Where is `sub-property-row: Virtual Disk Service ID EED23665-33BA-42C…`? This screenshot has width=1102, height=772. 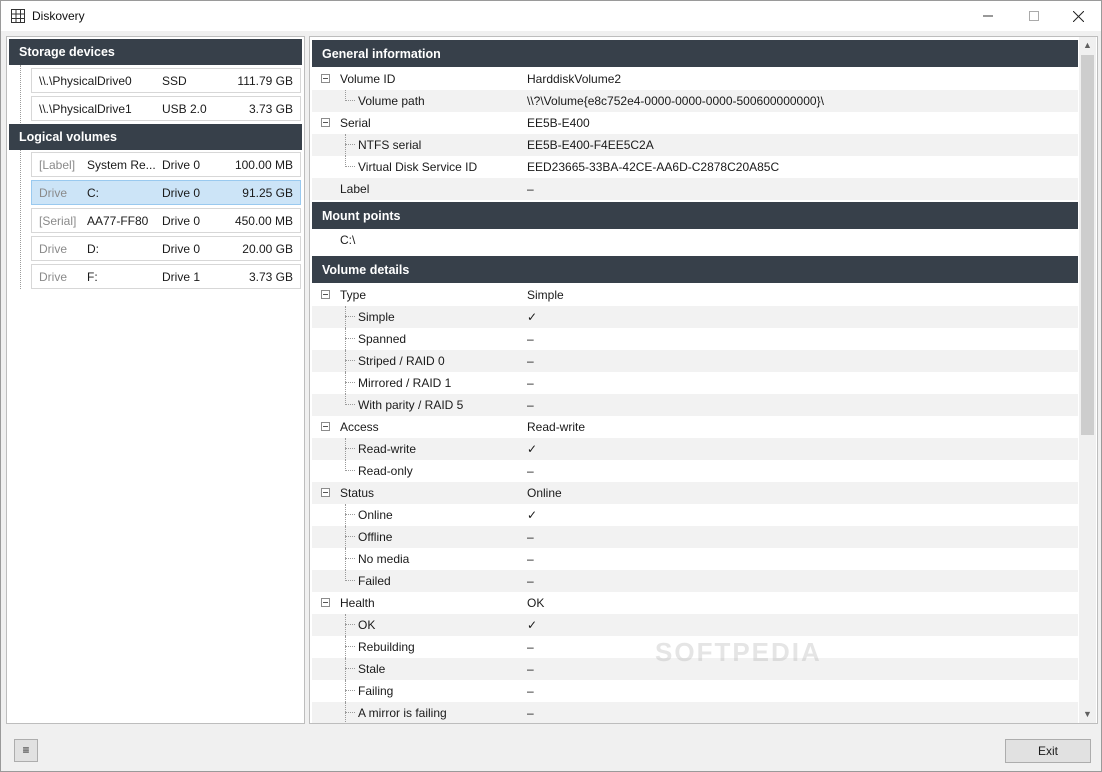 sub-property-row: Virtual Disk Service ID EED23665-33BA-42C… is located at coordinates (695, 167).